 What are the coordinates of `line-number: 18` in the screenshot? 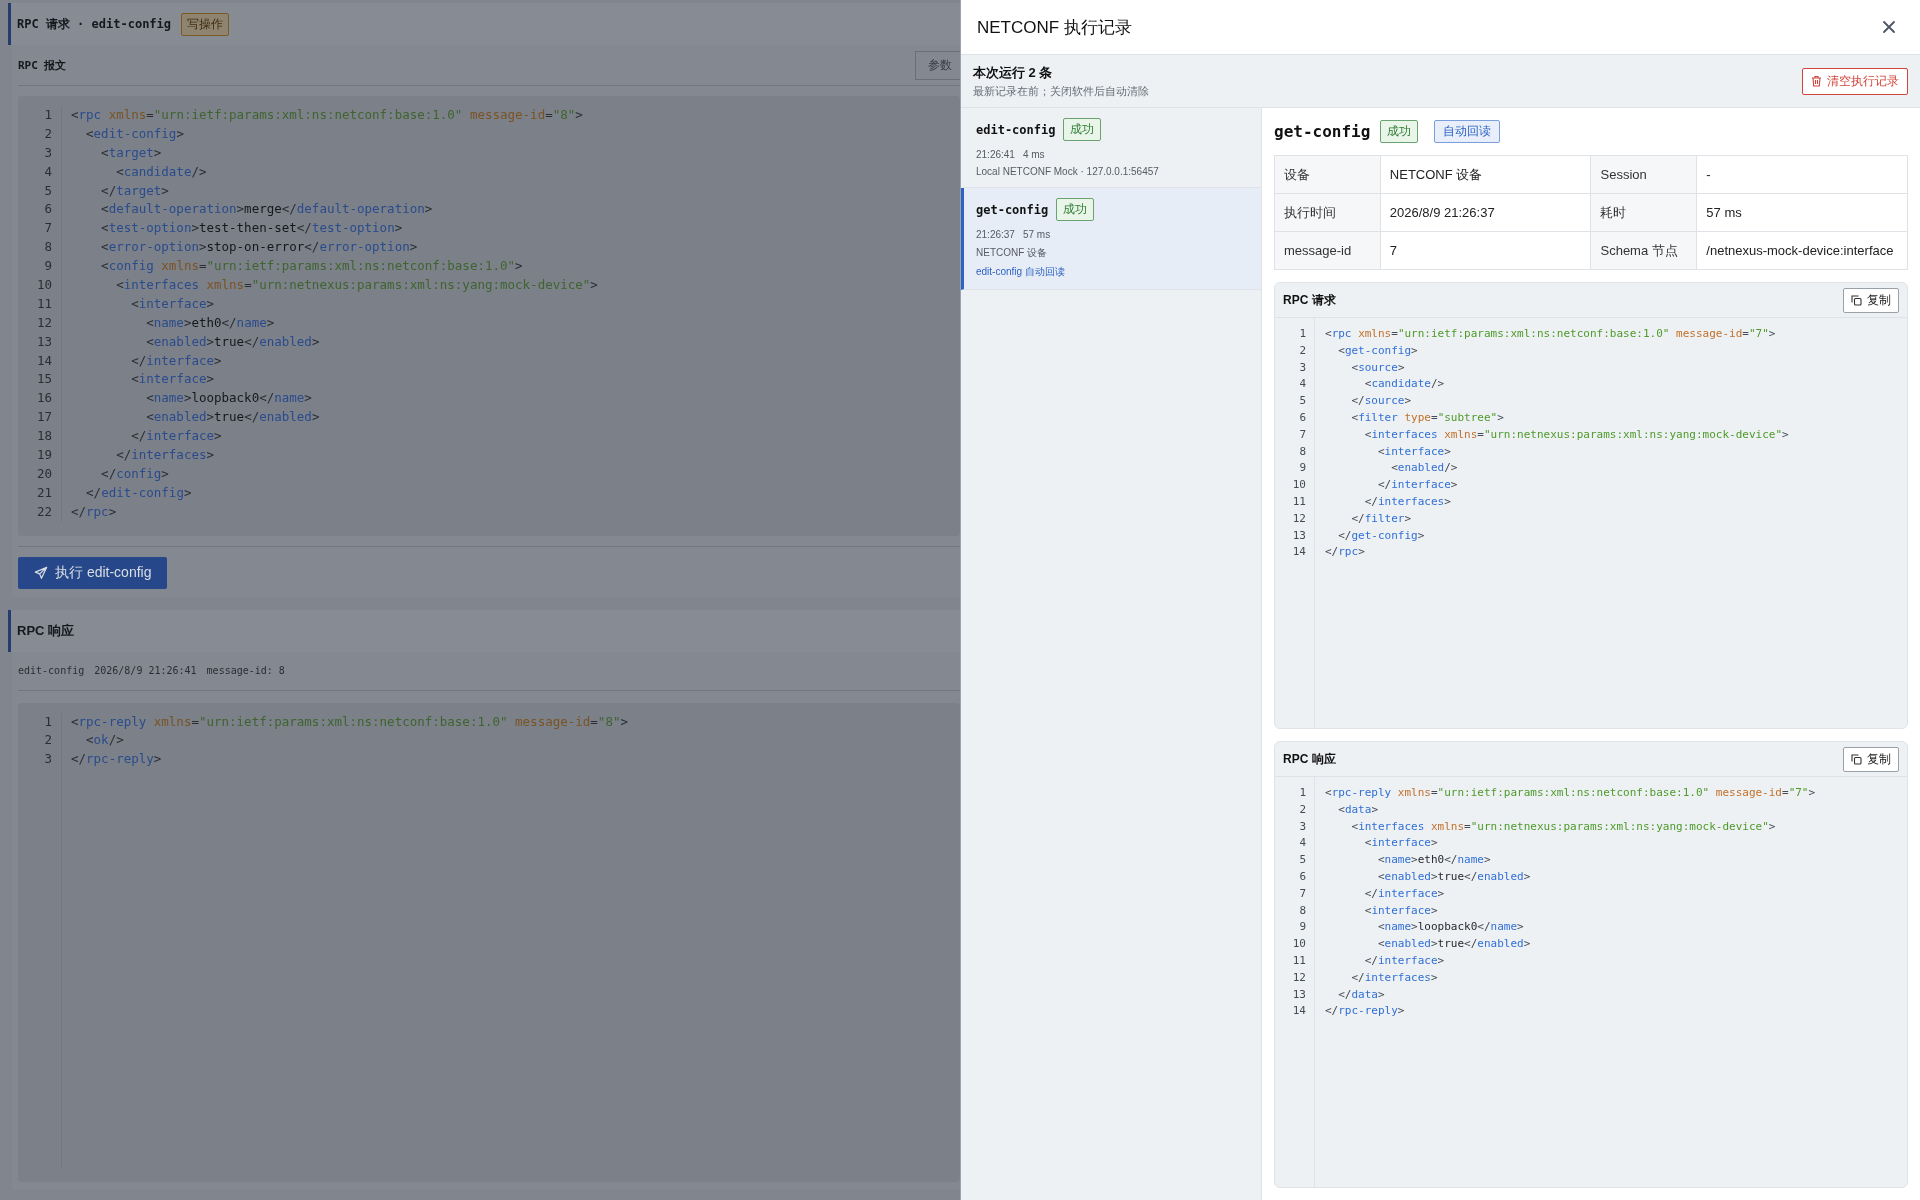 It's located at (43, 436).